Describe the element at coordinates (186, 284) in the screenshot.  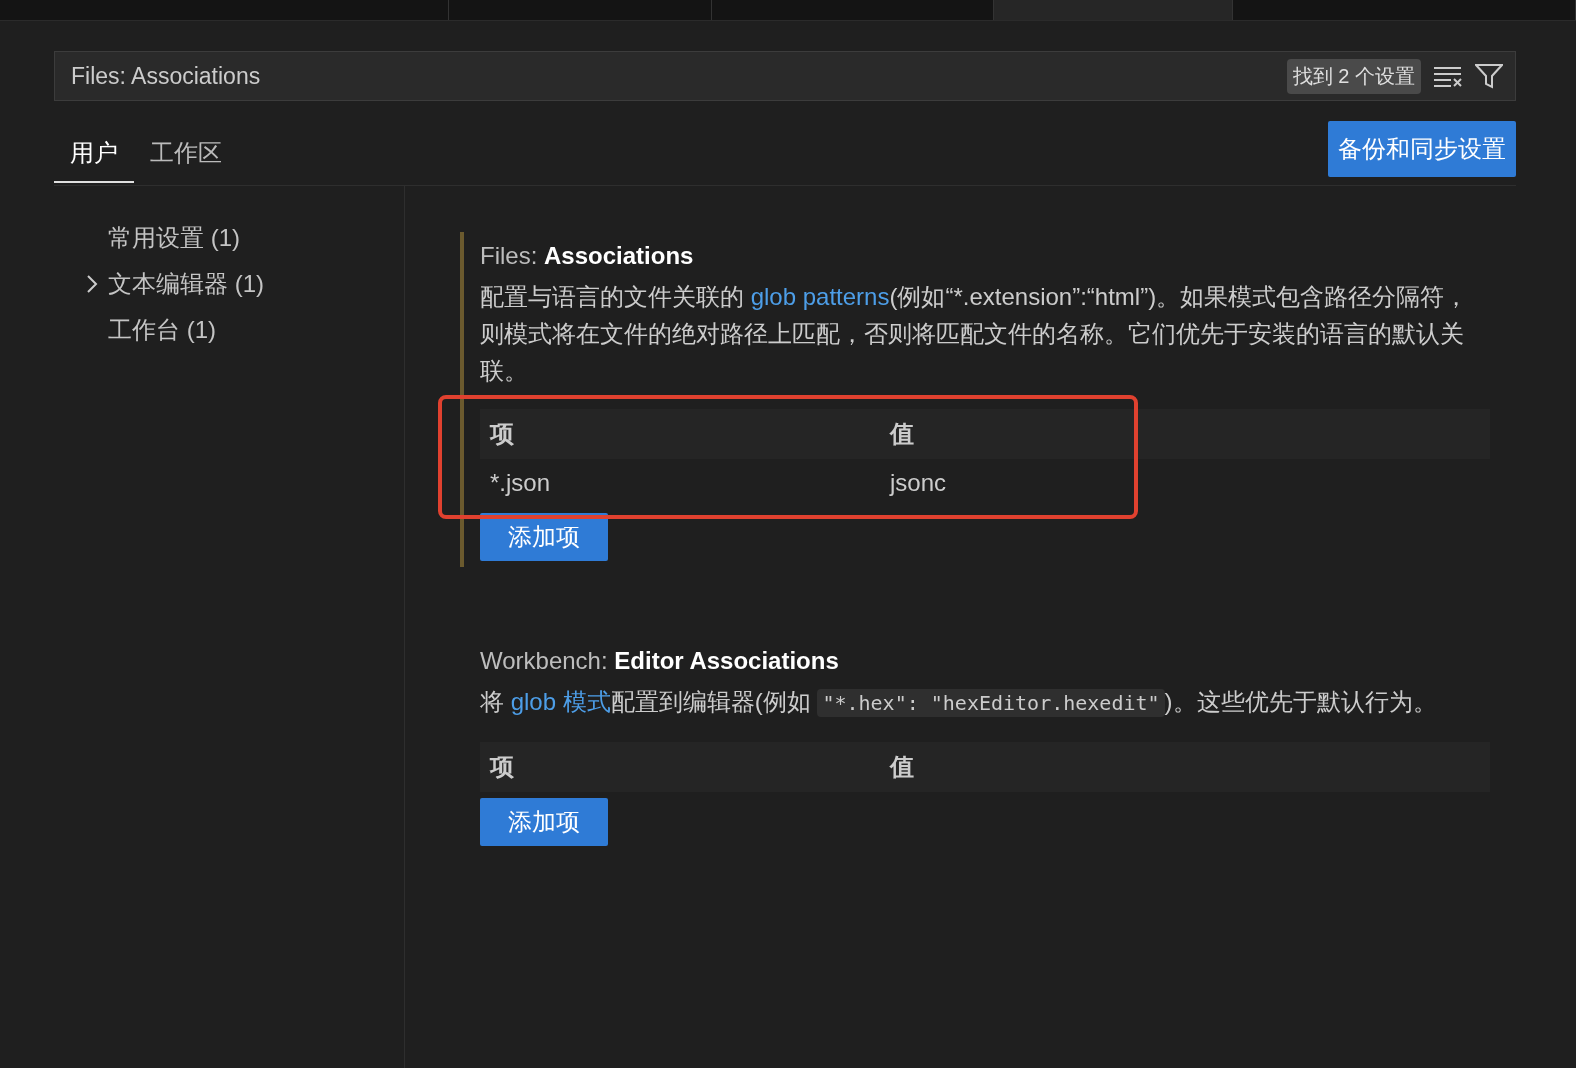
I see `toc-item: 文本编辑器 (1)` at that location.